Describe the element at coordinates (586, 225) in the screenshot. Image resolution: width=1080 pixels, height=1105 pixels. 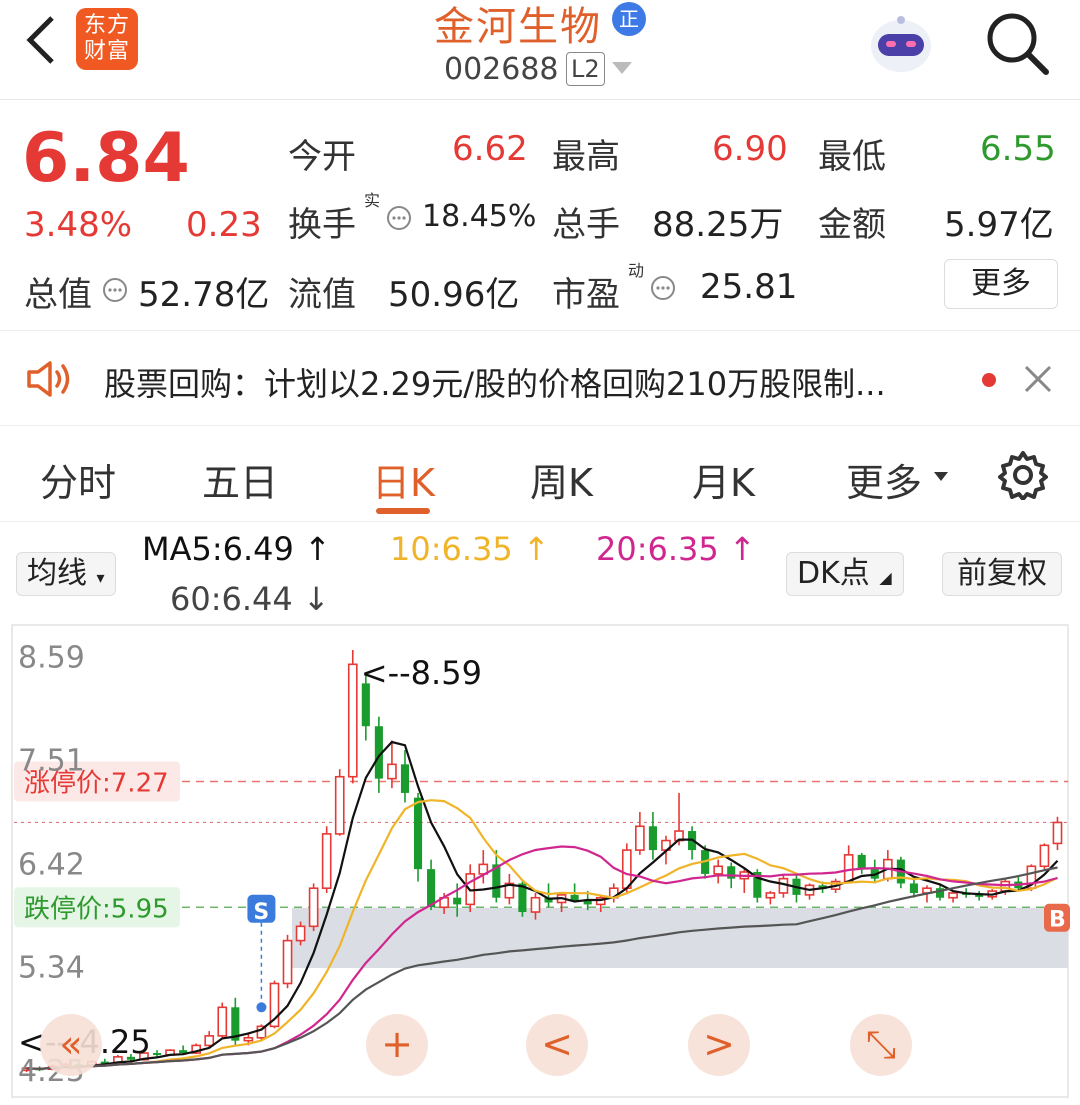
I see `volume-label: 总手` at that location.